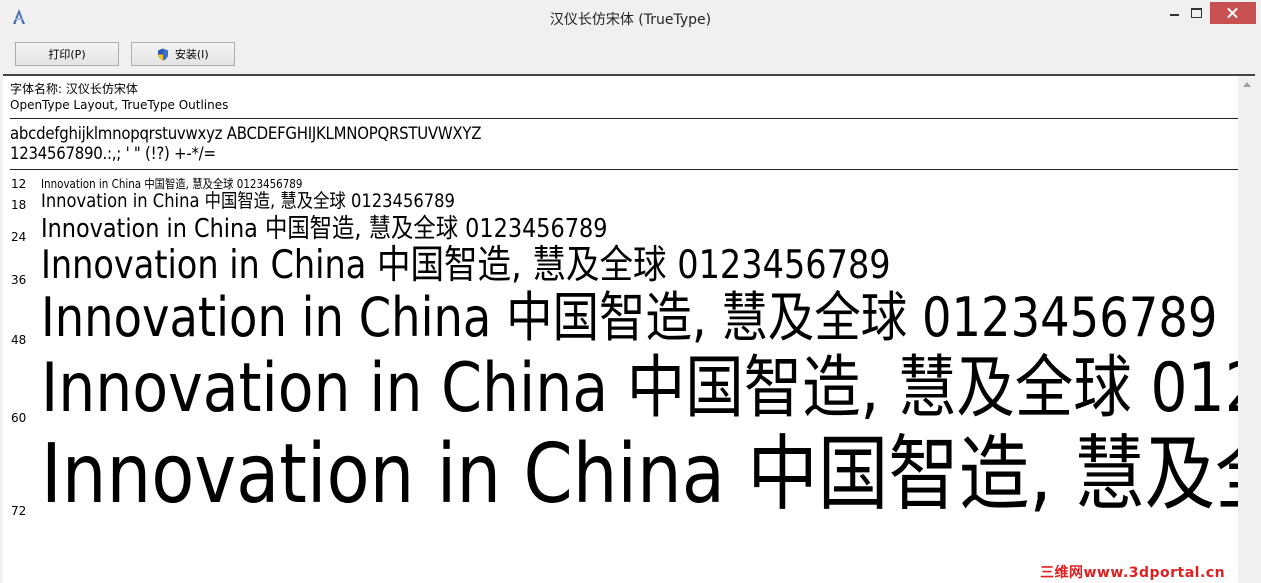  What do you see at coordinates (19, 511) in the screenshot?
I see `size-label: 72` at bounding box center [19, 511].